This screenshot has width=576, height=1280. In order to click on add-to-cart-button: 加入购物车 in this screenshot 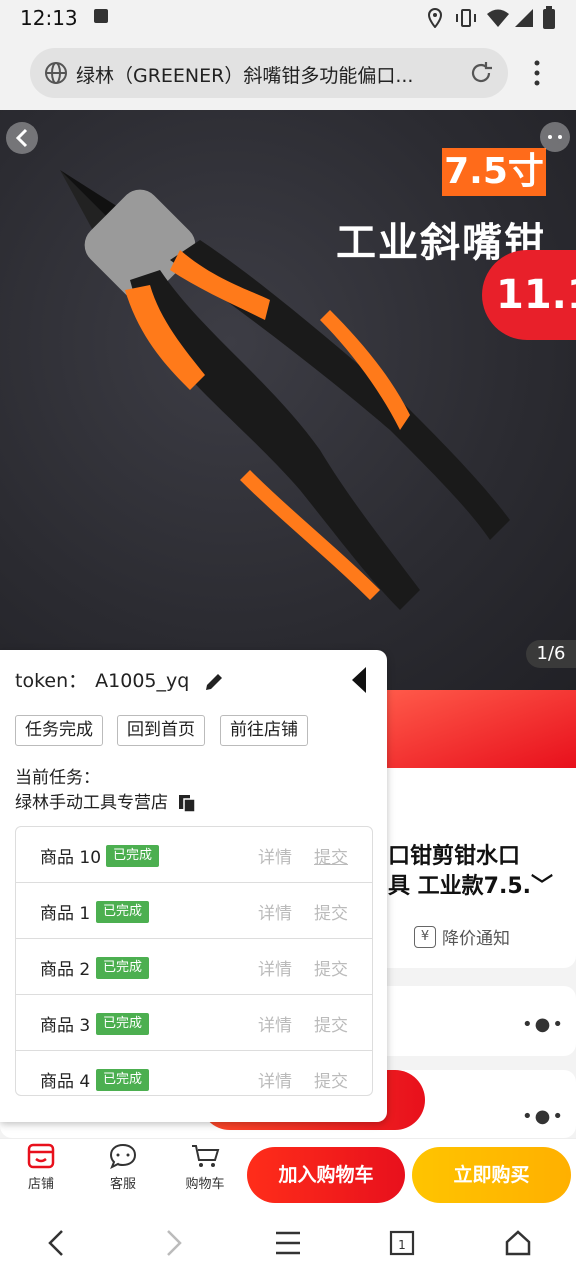, I will do `click(326, 1175)`.